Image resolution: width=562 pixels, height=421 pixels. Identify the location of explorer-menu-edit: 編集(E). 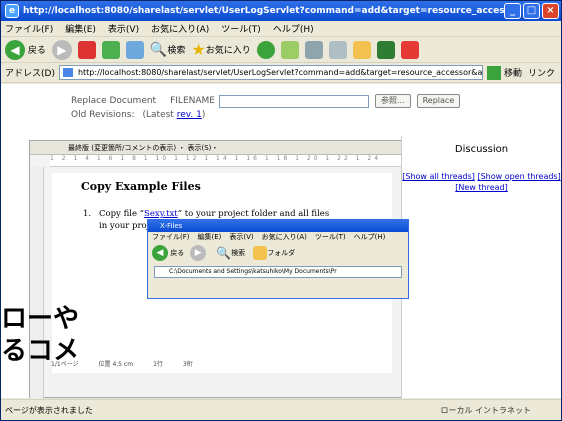
(210, 237).